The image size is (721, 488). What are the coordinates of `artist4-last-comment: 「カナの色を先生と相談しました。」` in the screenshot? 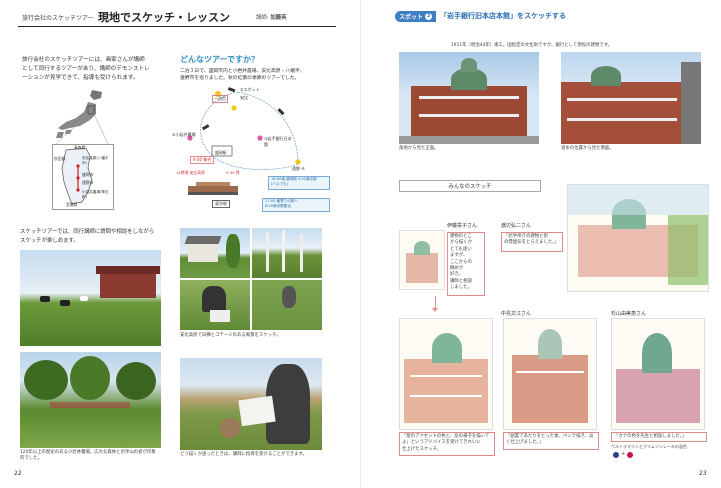 It's located at (659, 437).